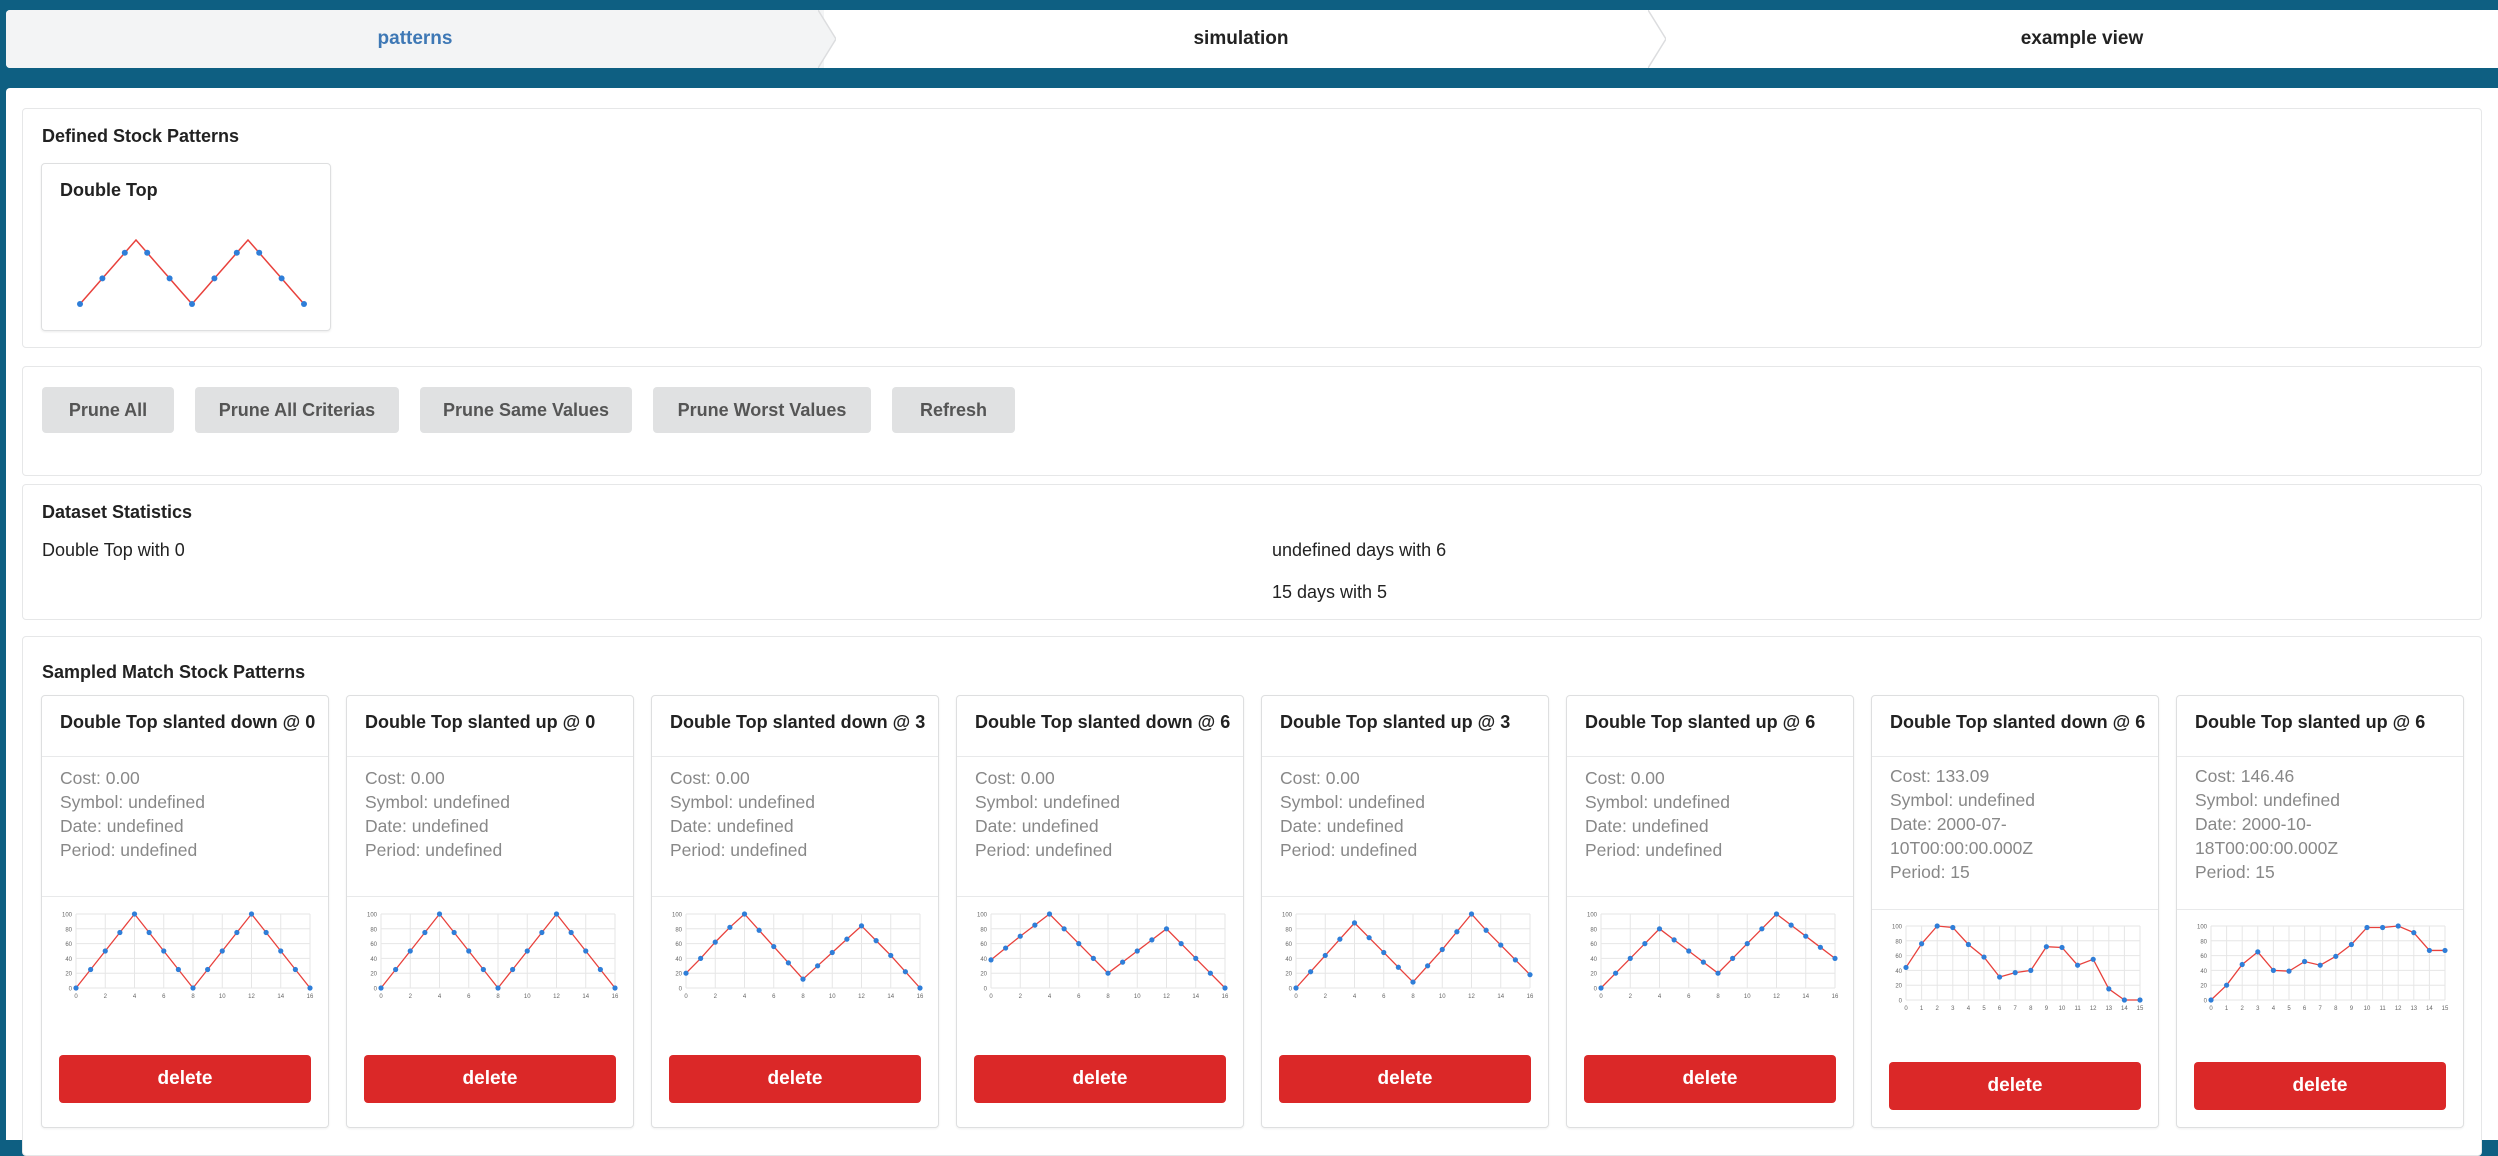 The height and width of the screenshot is (1156, 2498). What do you see at coordinates (710, 778) in the screenshot?
I see `cost-text: Cost: 0.00` at bounding box center [710, 778].